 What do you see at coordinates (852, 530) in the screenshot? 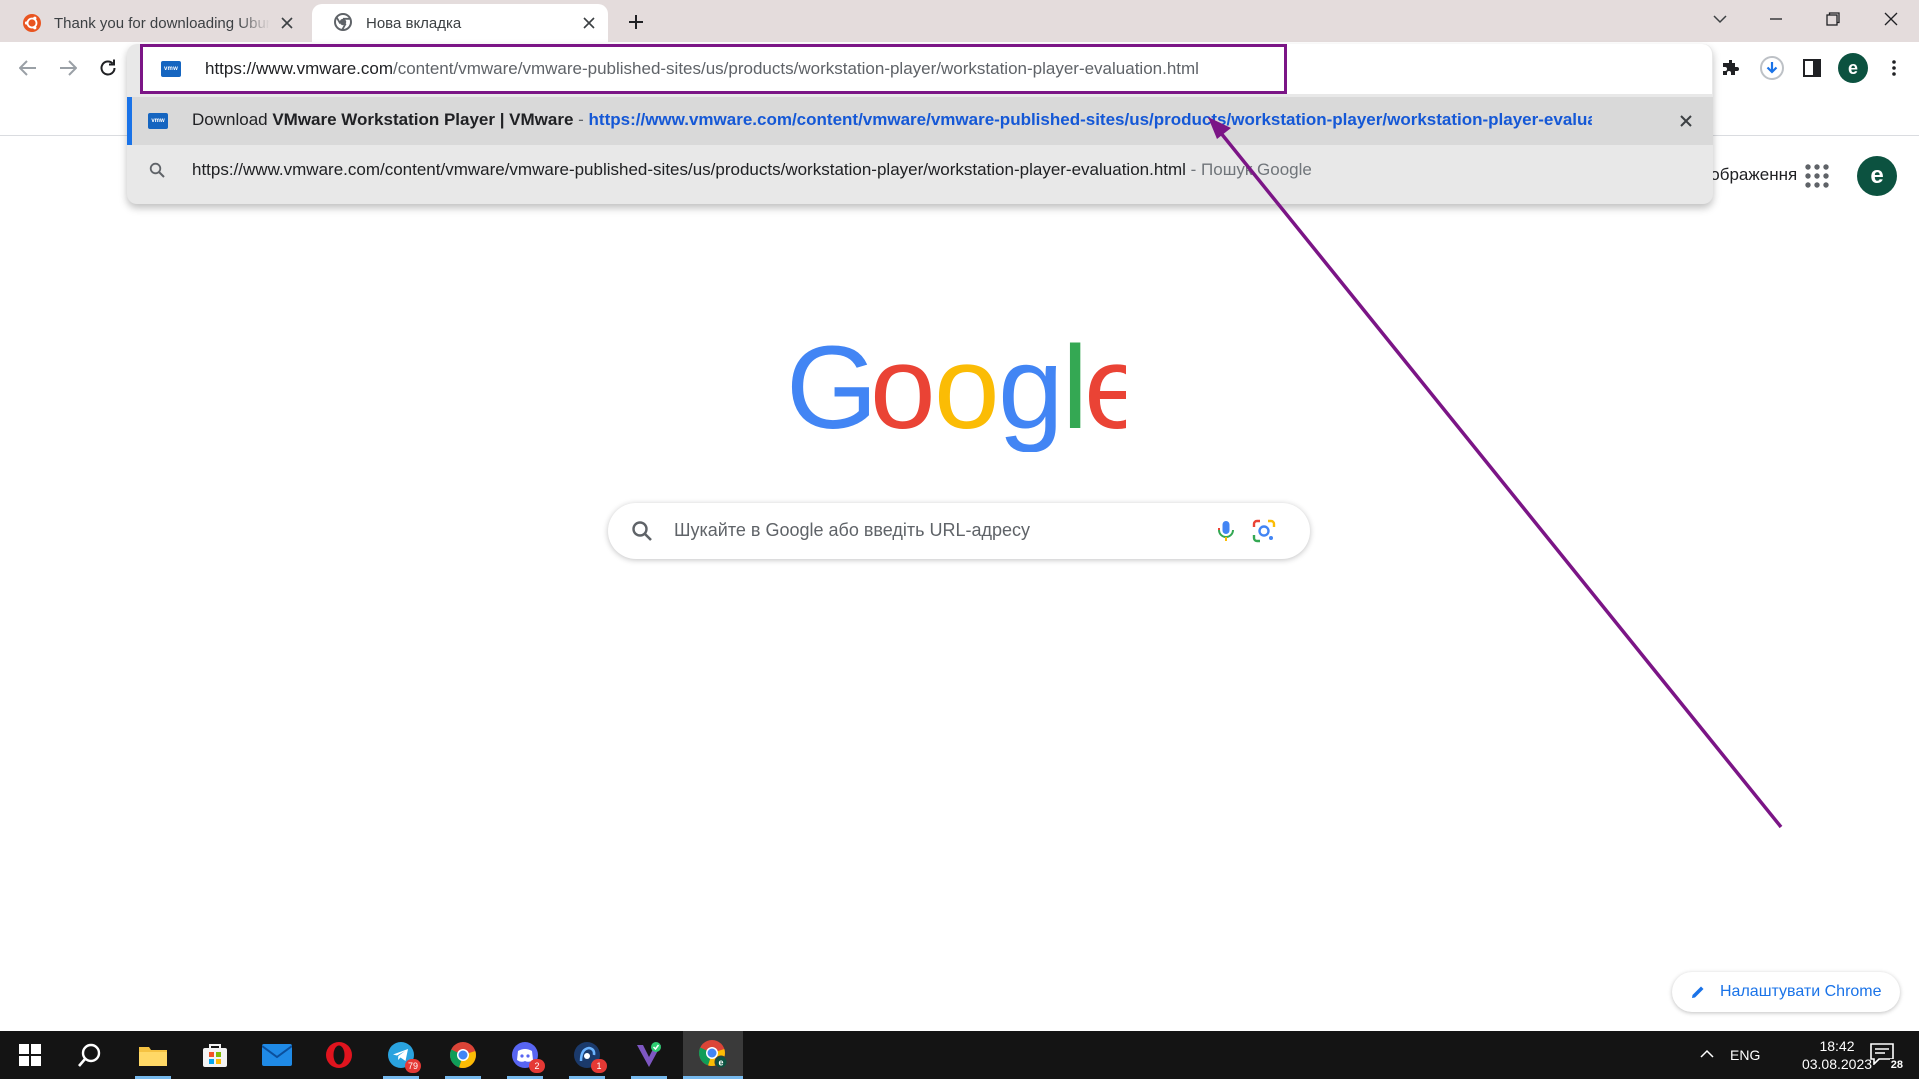
I see `search-placeholder: Шукайте в Google або введіть URL-адресу` at bounding box center [852, 530].